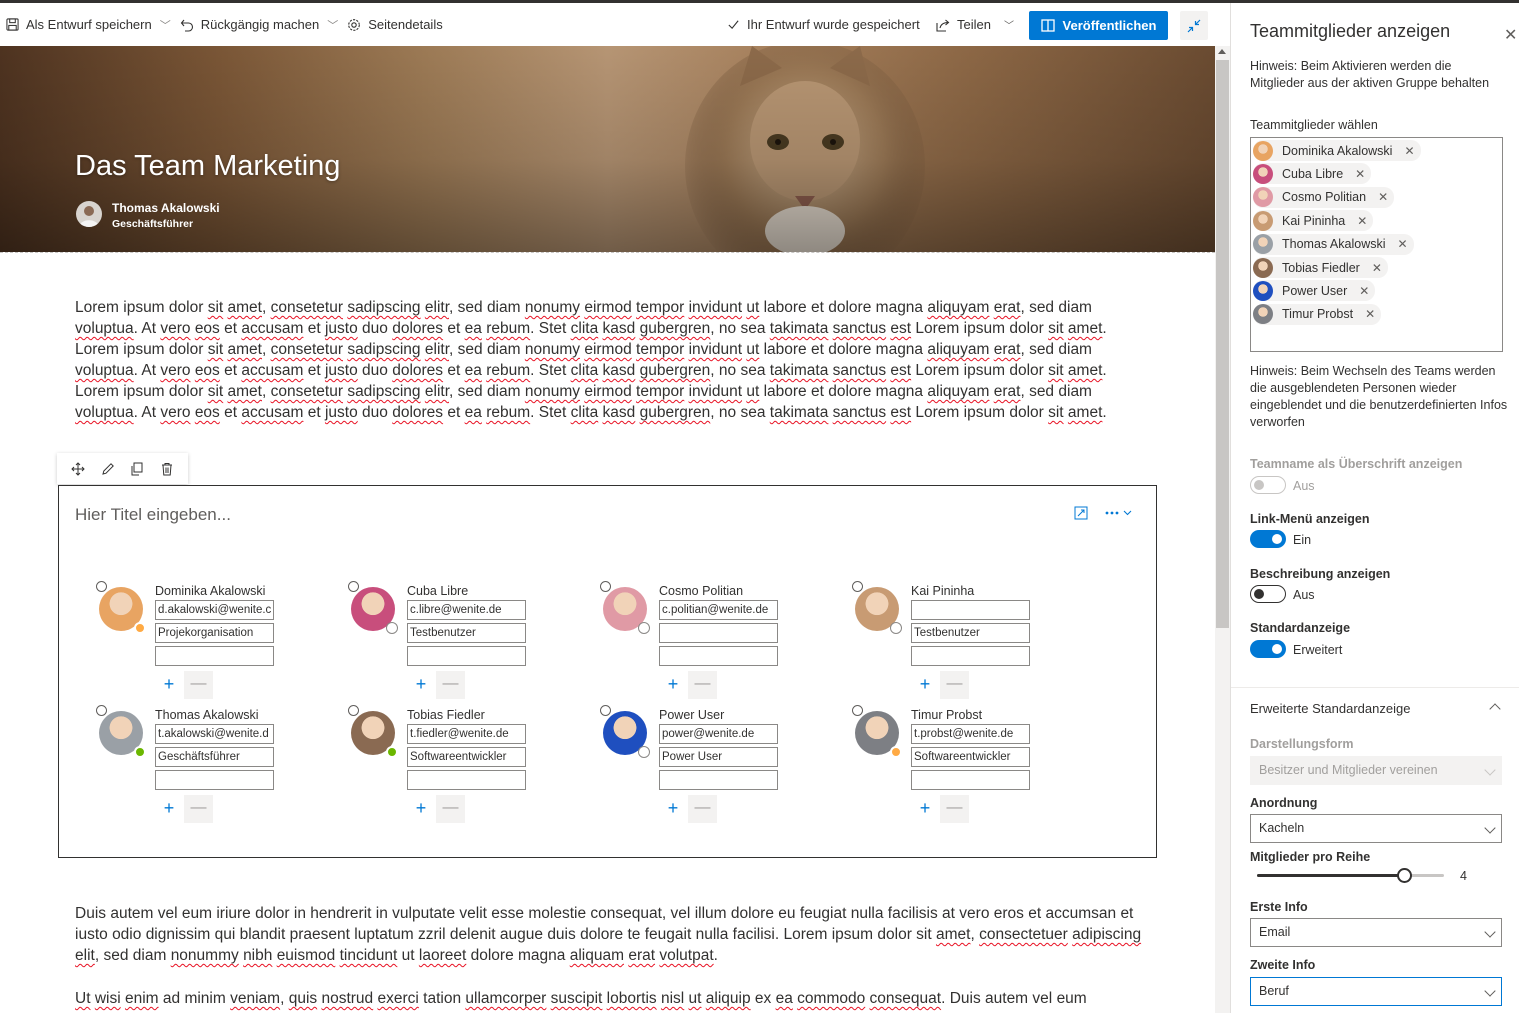 Image resolution: width=1519 pixels, height=1013 pixels. I want to click on member-name: Power User, so click(691, 715).